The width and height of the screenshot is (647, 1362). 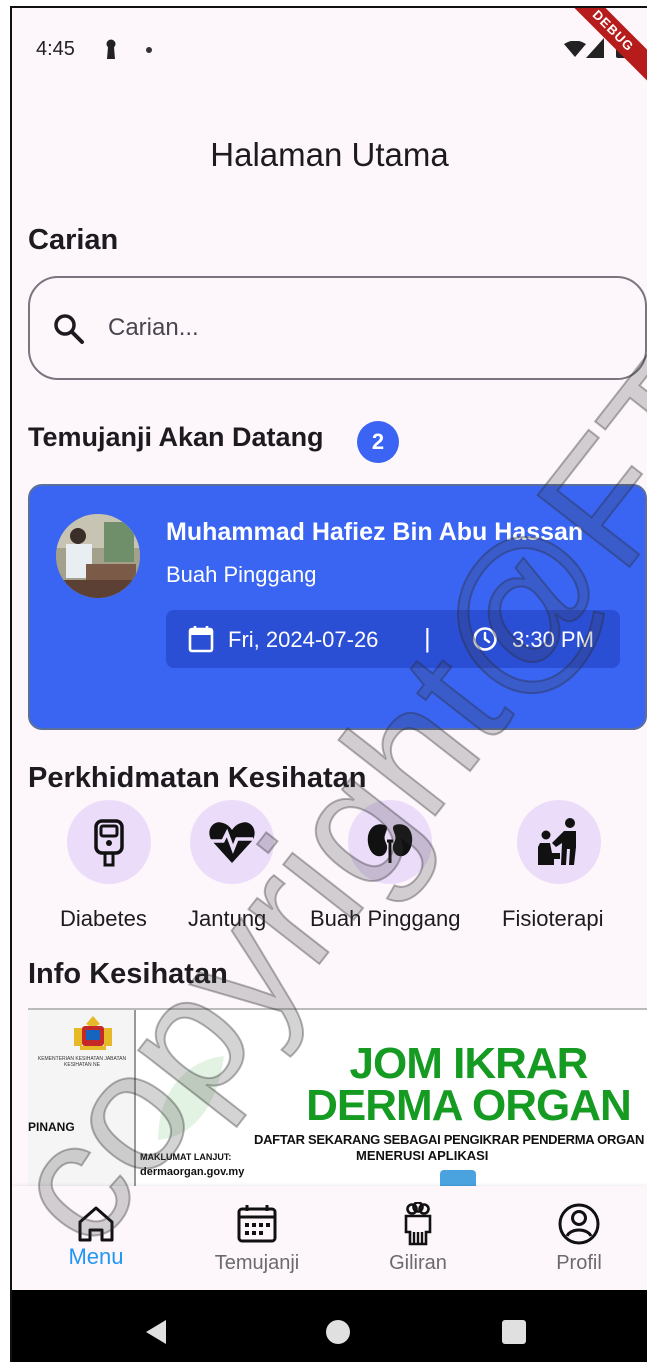 I want to click on location-text: PINANG, so click(x=51, y=1127).